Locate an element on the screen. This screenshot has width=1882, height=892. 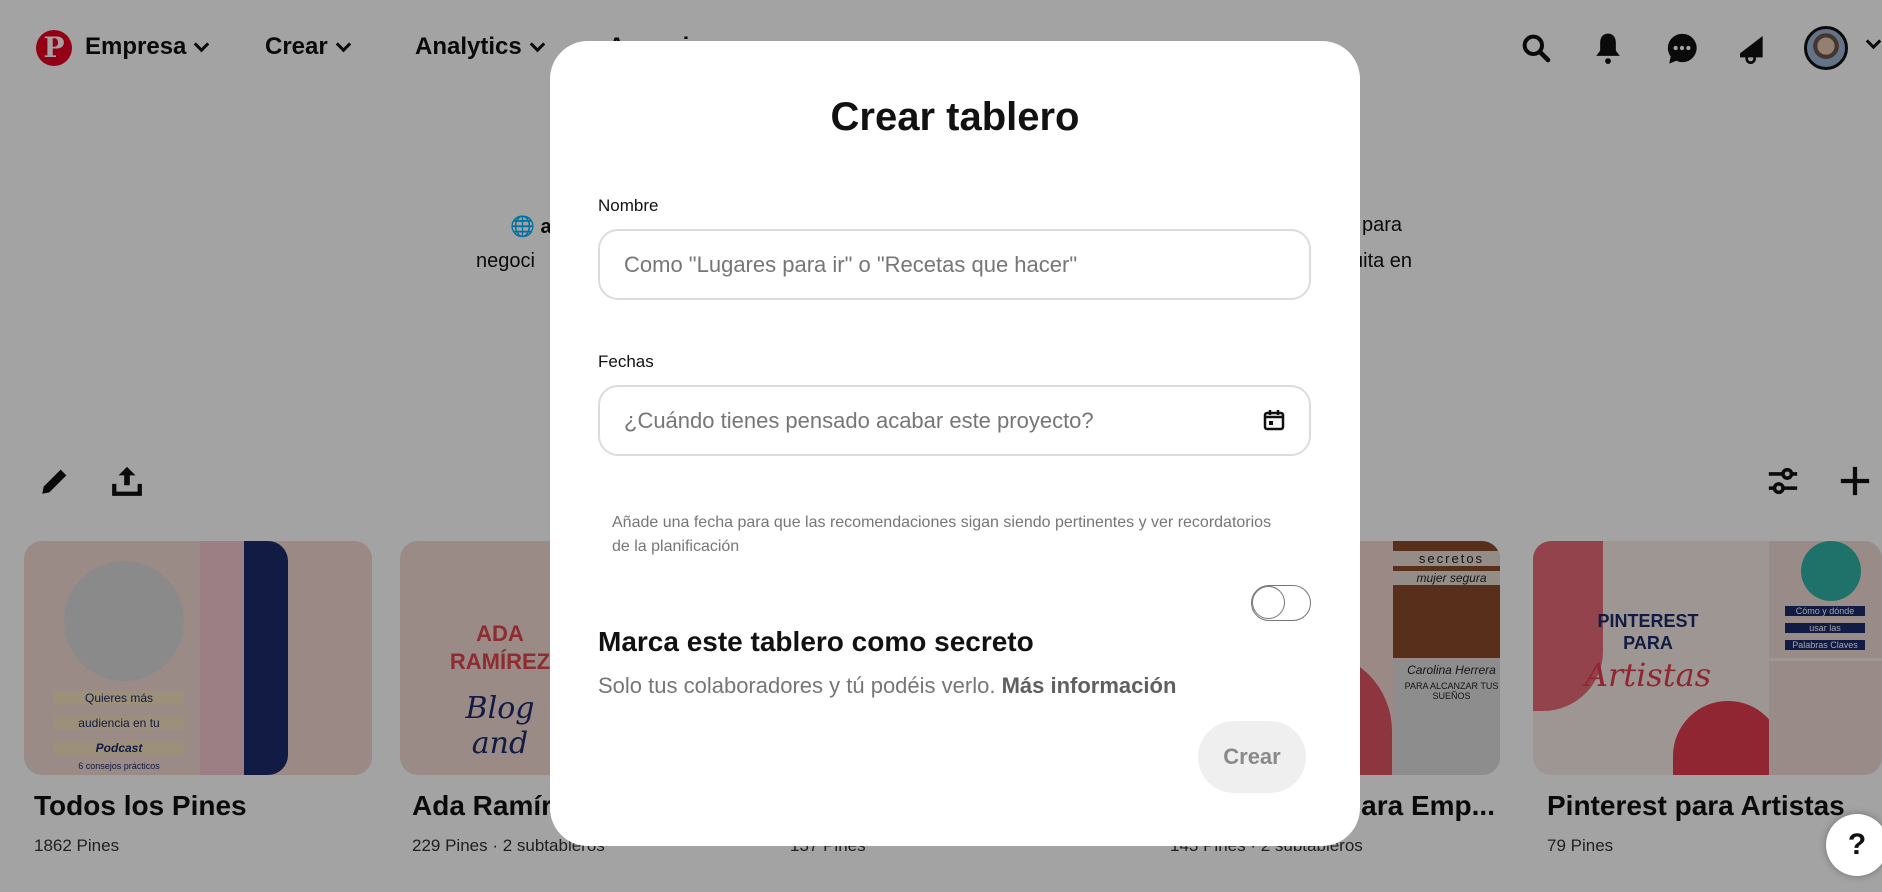
secret-toggle is located at coordinates (1281, 603).